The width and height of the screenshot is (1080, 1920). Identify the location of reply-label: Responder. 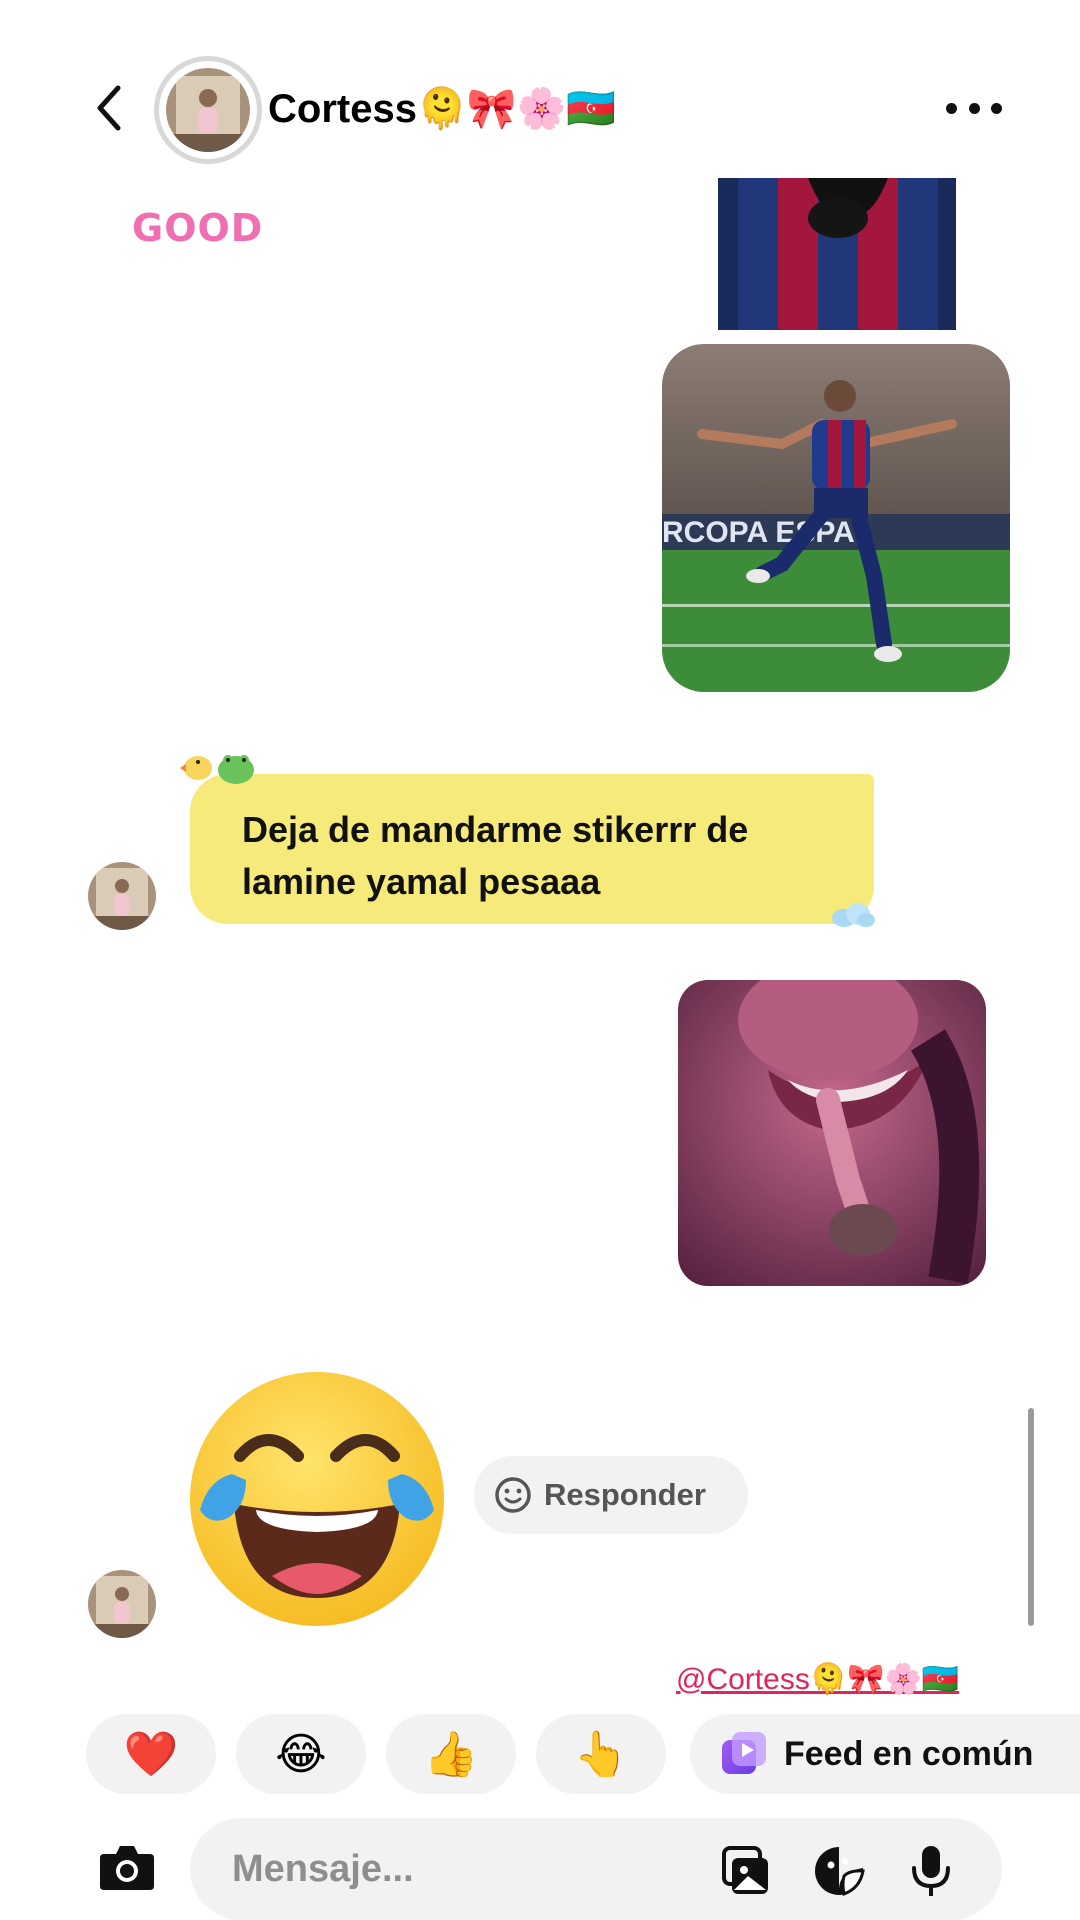
(625, 1494).